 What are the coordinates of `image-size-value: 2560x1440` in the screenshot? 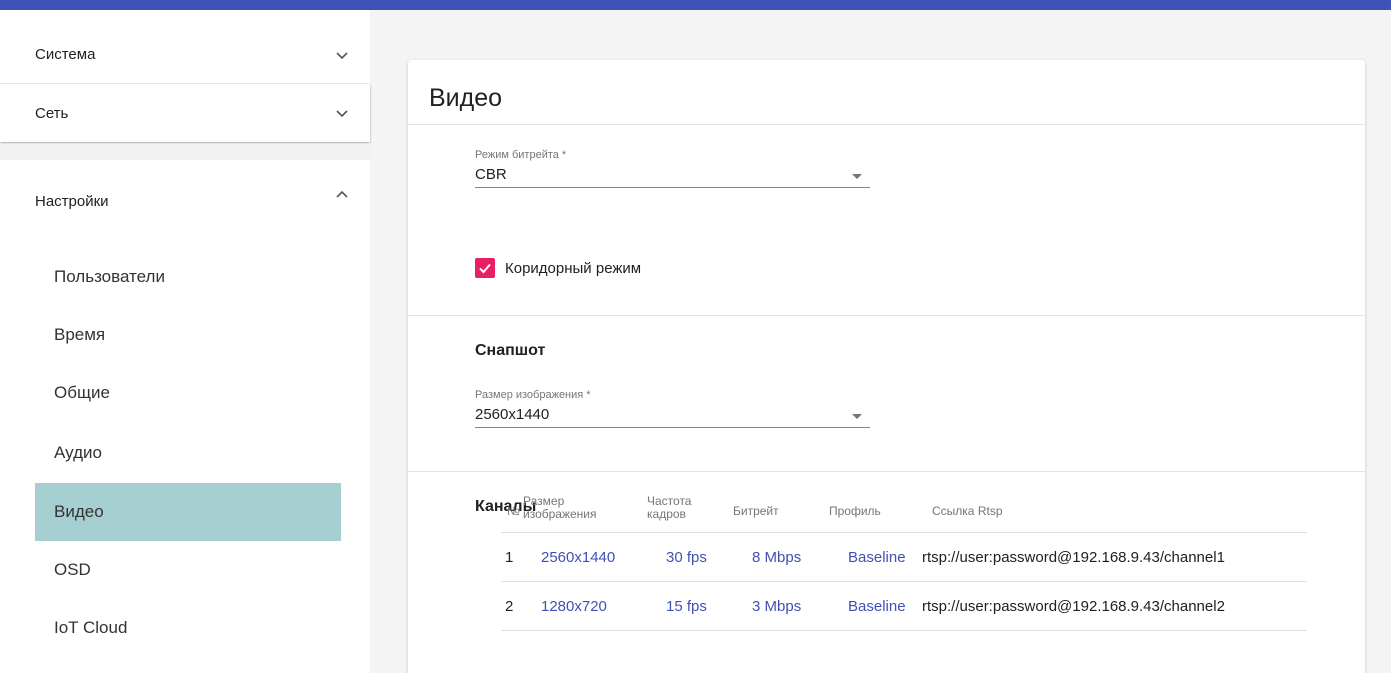 It's located at (672, 417).